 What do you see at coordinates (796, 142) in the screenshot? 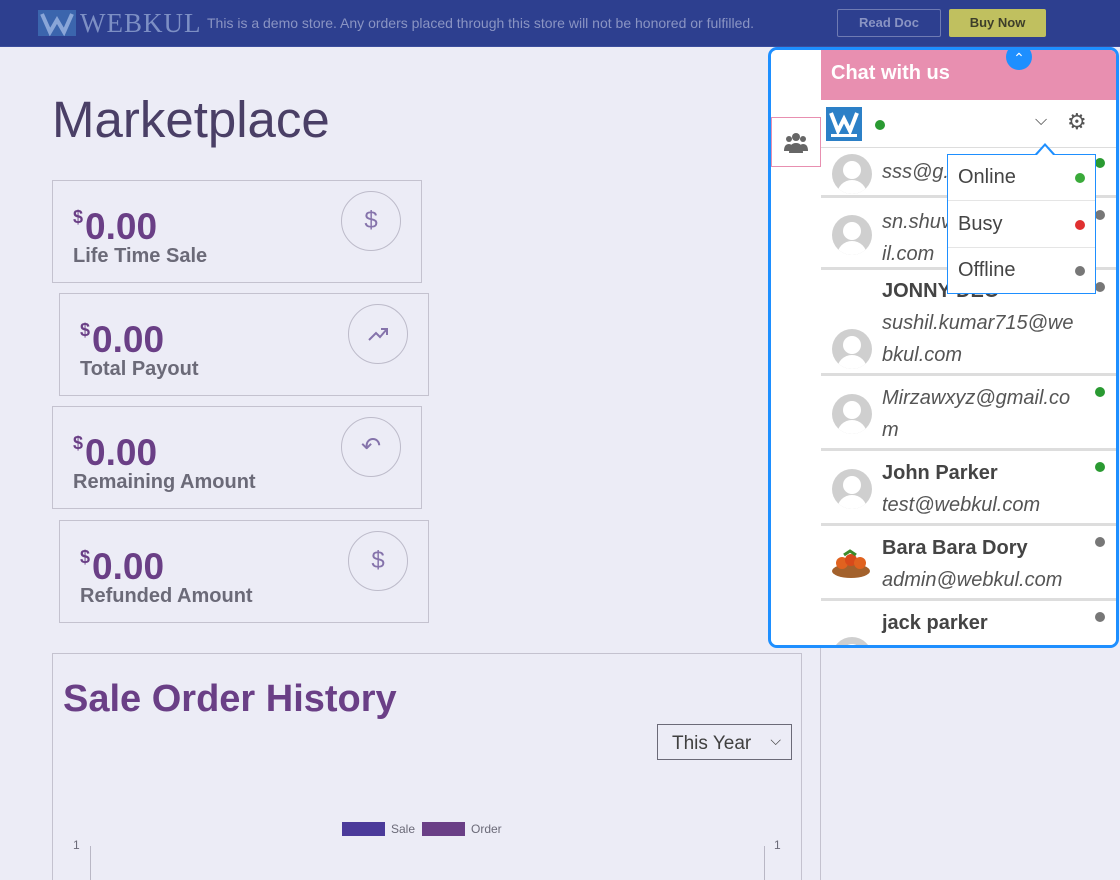
I see `users-group-icon` at bounding box center [796, 142].